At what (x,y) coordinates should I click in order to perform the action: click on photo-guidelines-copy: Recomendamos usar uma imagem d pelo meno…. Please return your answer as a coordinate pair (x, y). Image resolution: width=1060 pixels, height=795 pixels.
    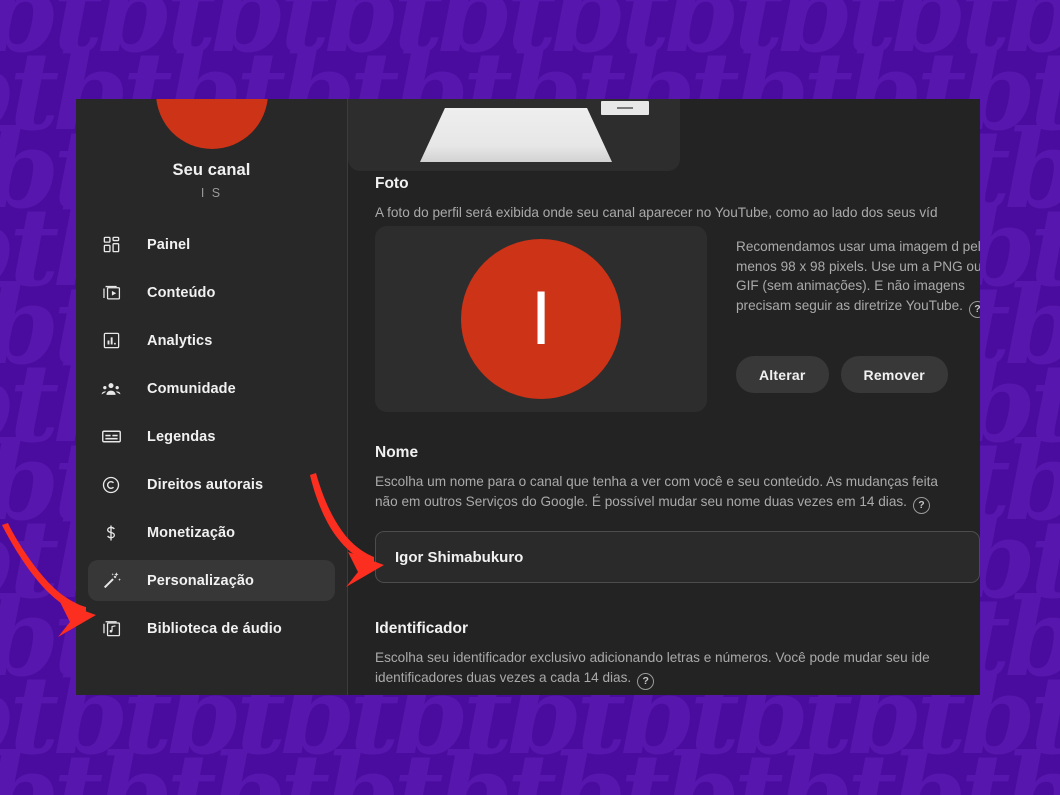
    Looking at the image, I should click on (858, 276).